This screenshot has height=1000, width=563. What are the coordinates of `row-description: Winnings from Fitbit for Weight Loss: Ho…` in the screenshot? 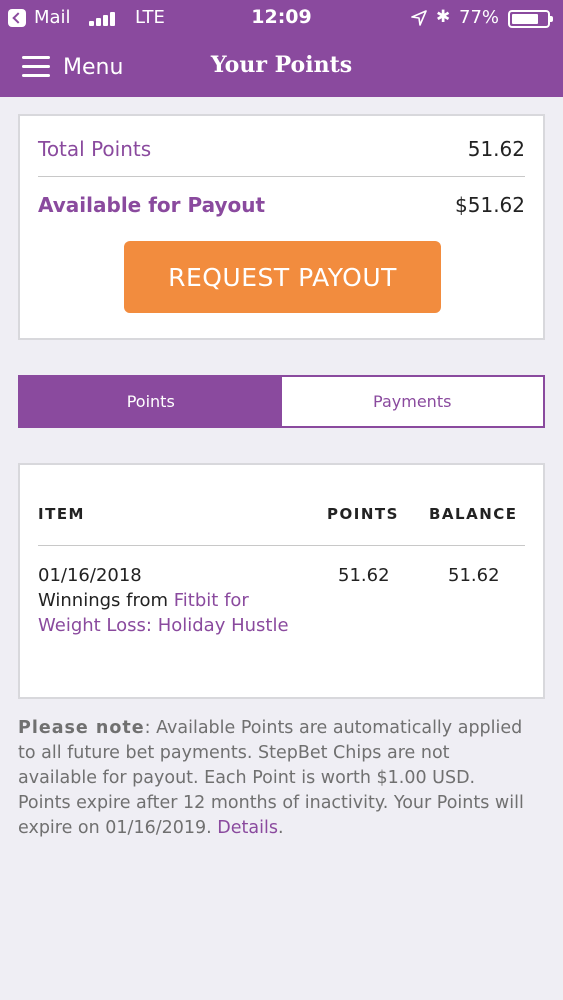 It's located at (168, 613).